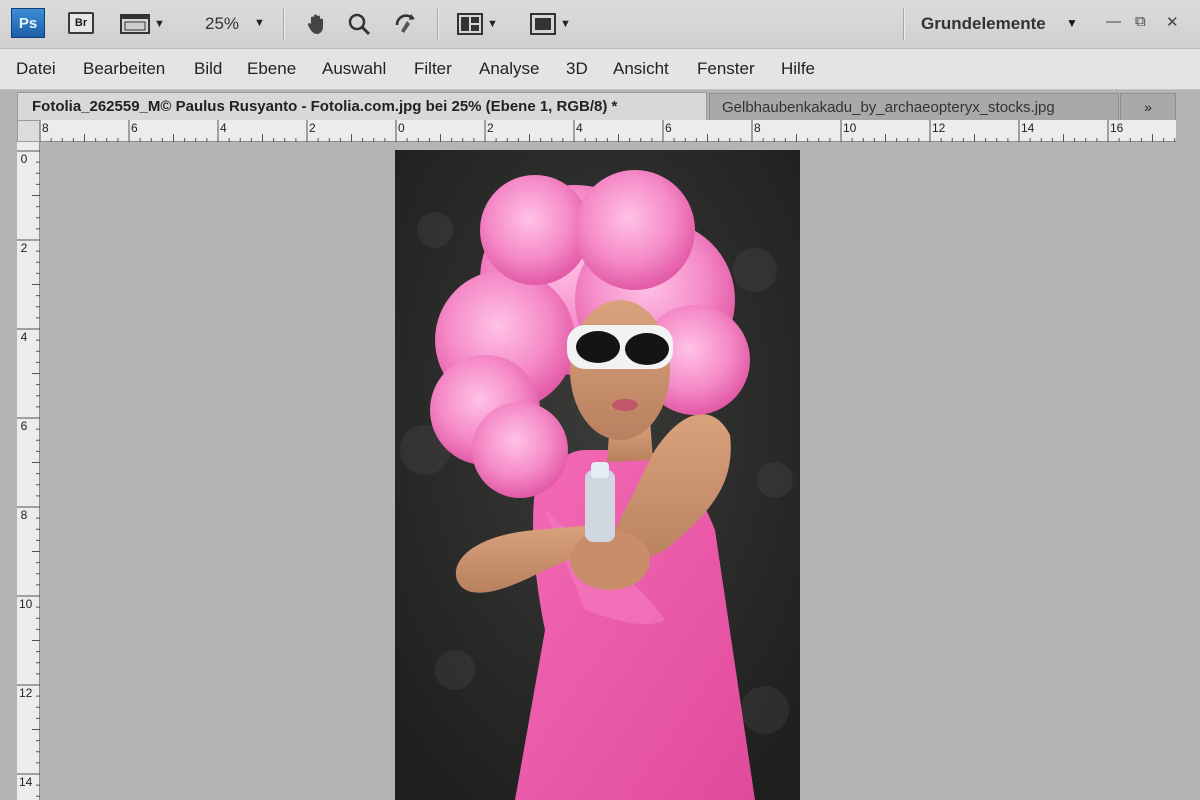 This screenshot has width=1200, height=800. I want to click on zoom-icon, so click(359, 24).